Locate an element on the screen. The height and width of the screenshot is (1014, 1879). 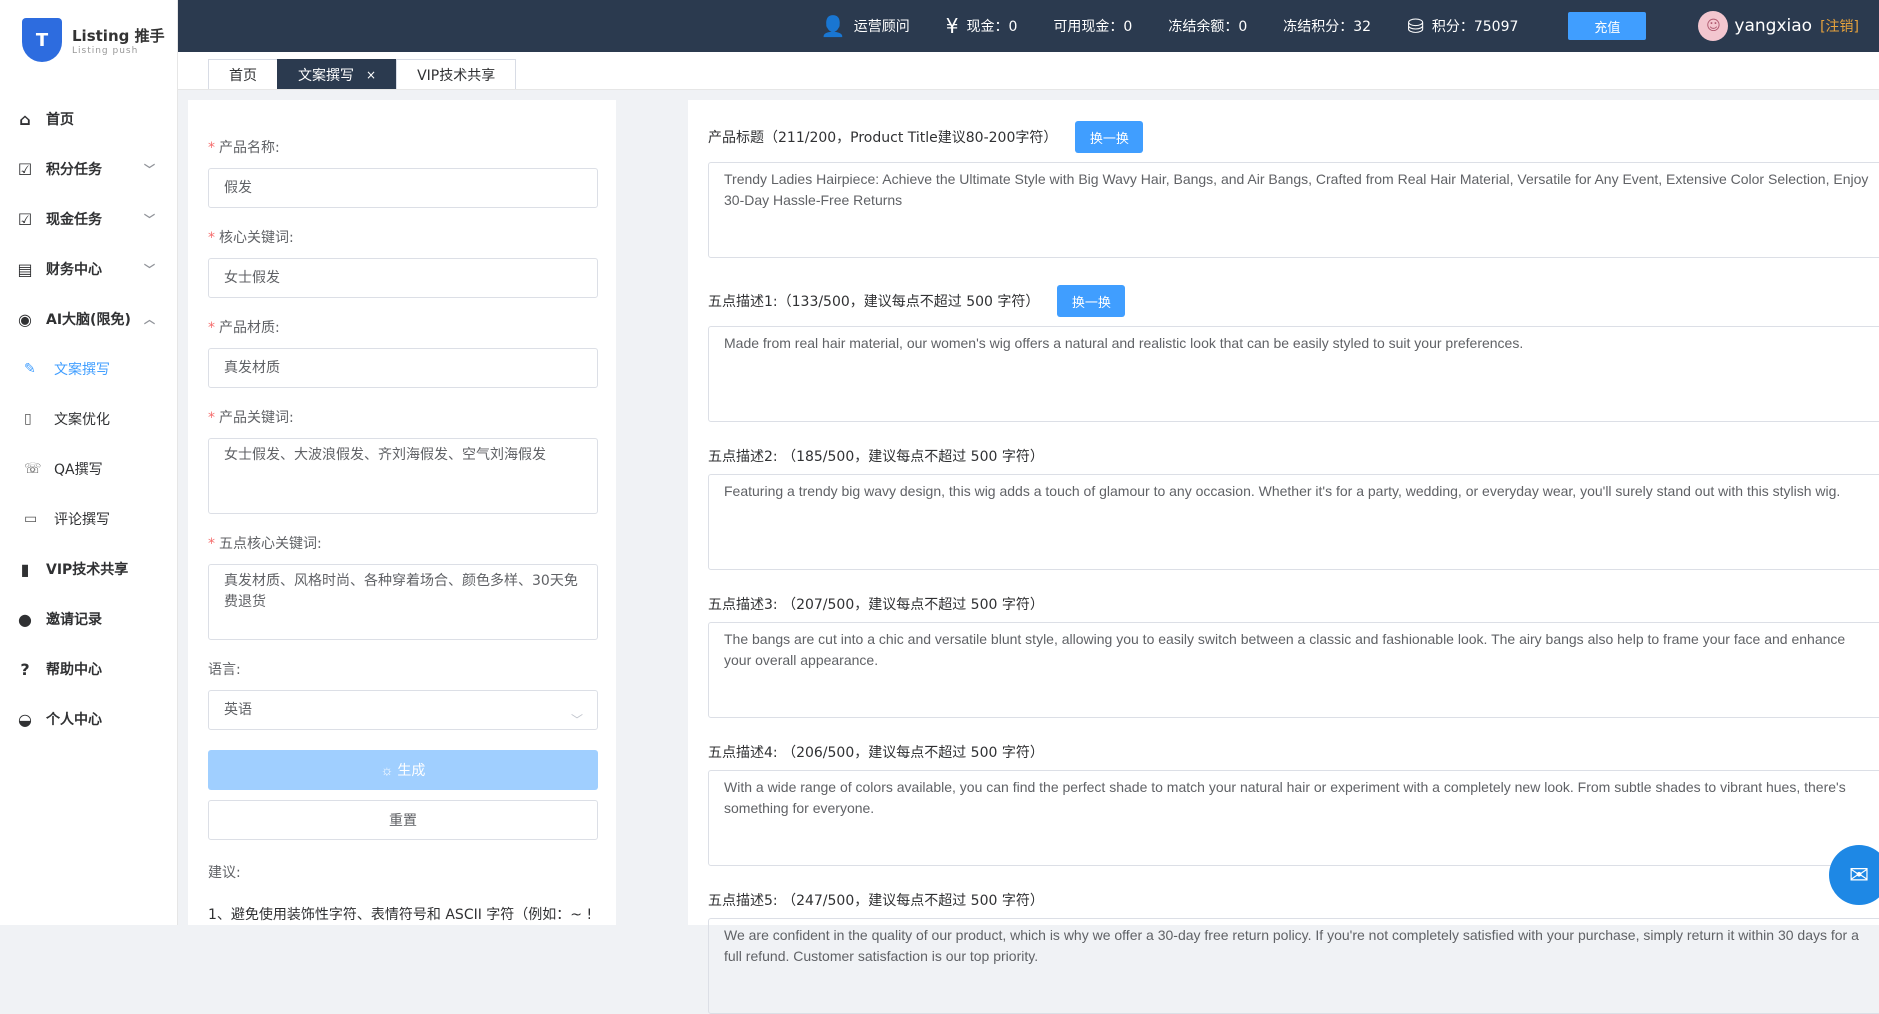
logo: T Listing 推手 Listing push is located at coordinates (88, 40).